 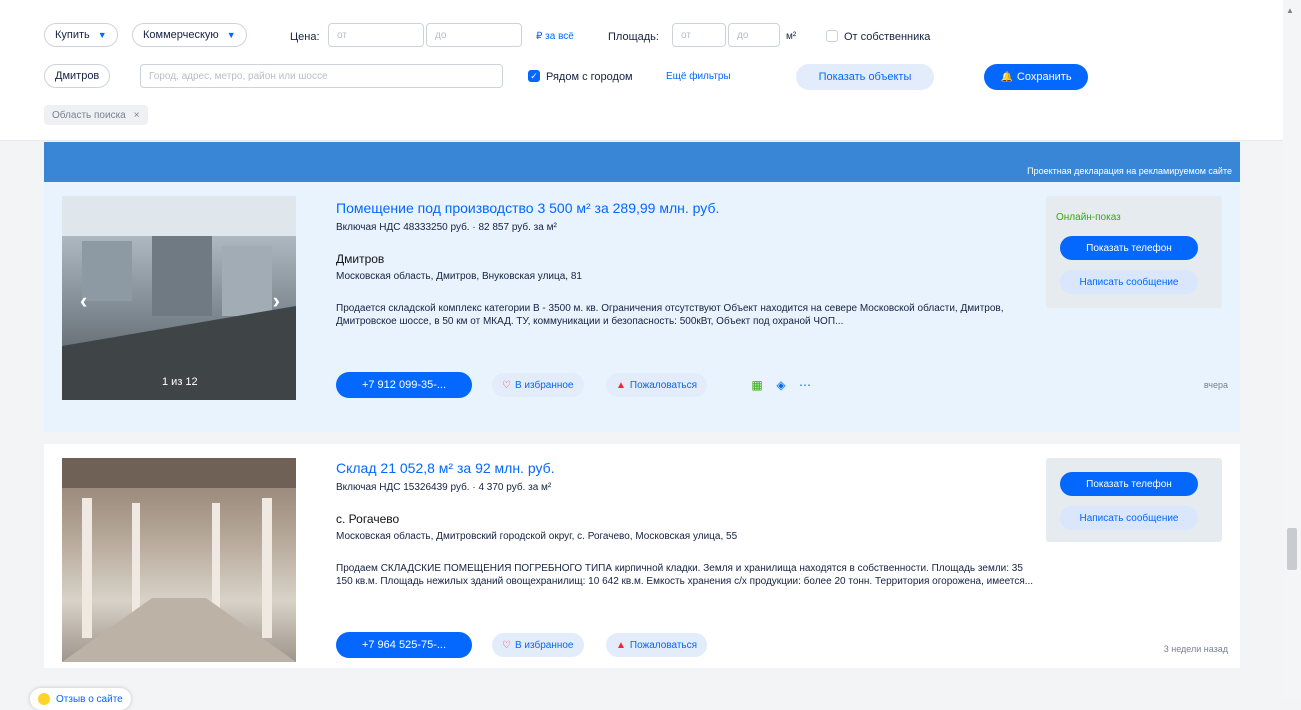 What do you see at coordinates (1290, 10) in the screenshot?
I see `scroll-up-icon: ▲` at bounding box center [1290, 10].